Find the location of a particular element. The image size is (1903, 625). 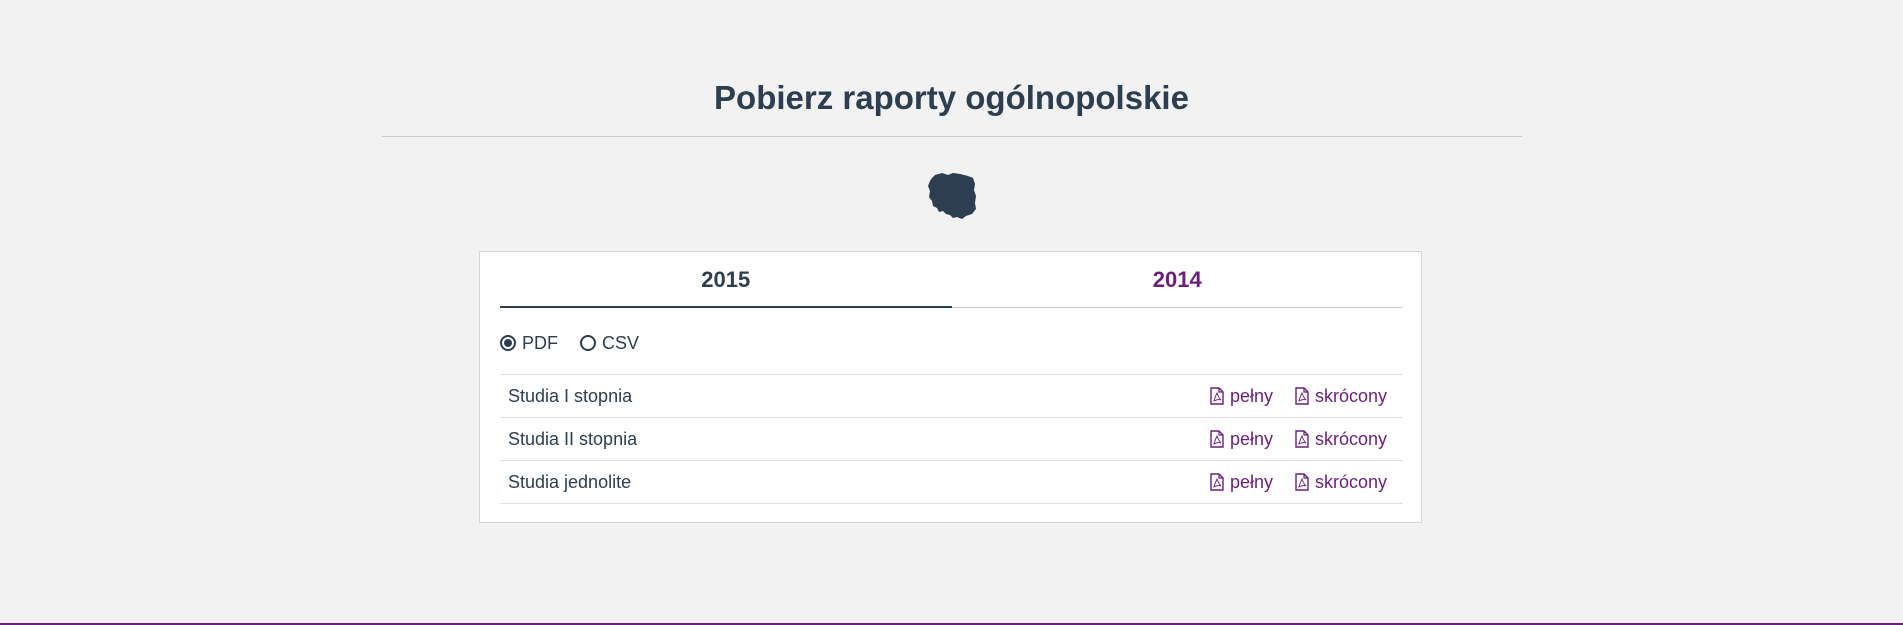

pdf-radio is located at coordinates (508, 343).